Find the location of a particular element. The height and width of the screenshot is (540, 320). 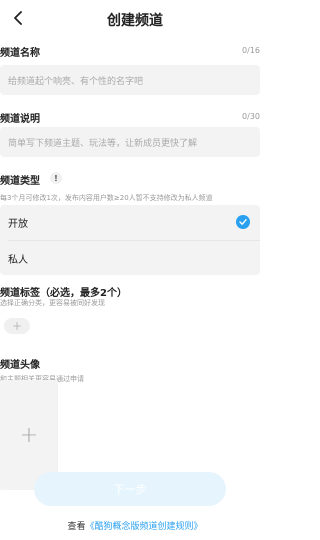

rules-prefix: 查看 is located at coordinates (76, 527).